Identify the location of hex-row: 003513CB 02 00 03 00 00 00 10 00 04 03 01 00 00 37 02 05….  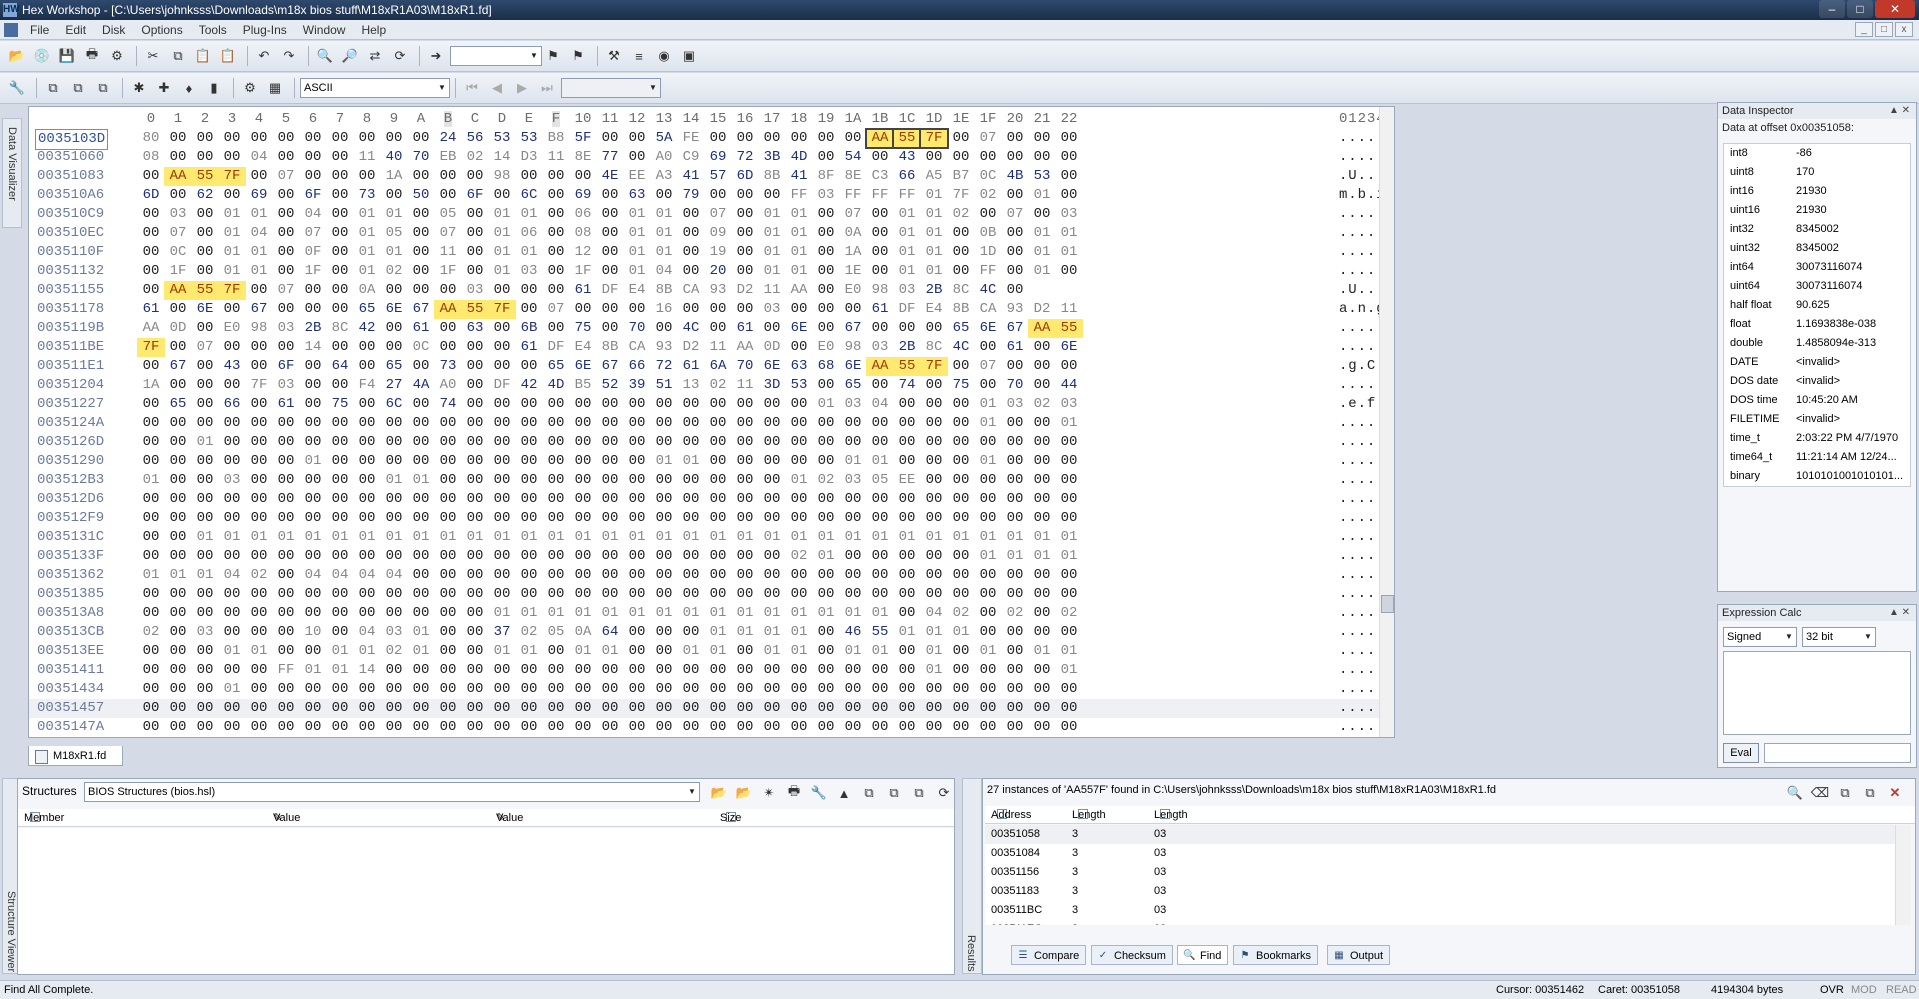
(711, 632).